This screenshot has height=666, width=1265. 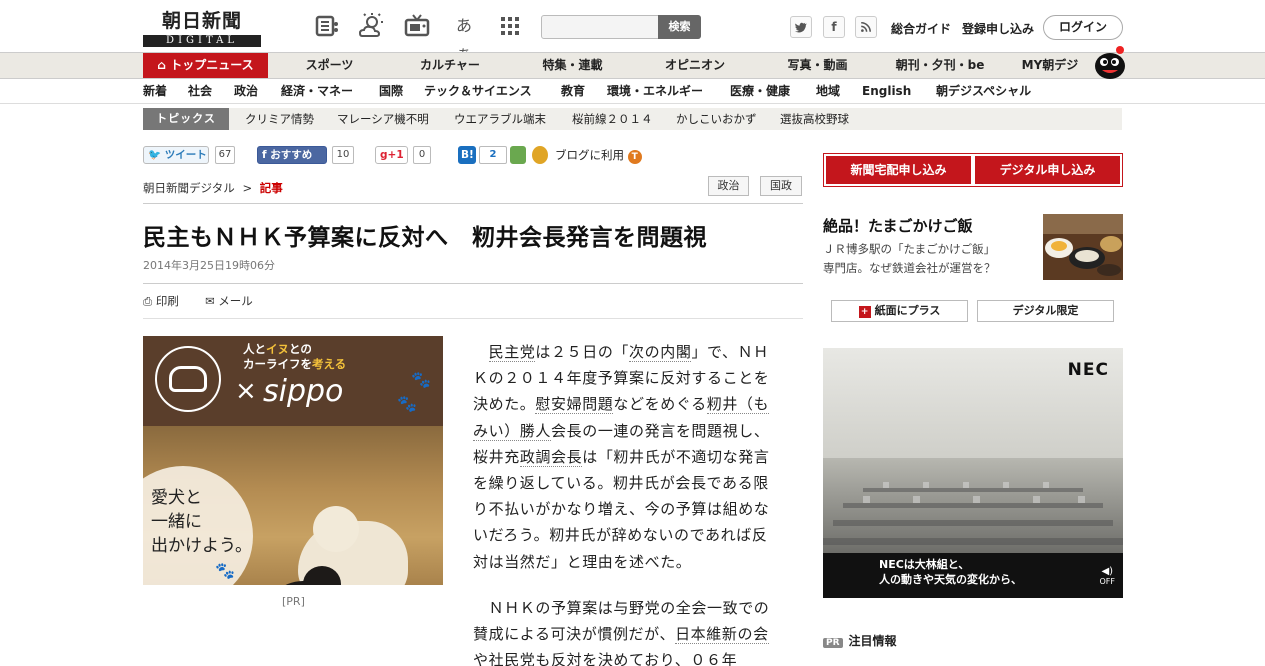 I want to click on topic-link: 桜前線２０１４, so click(x=612, y=119).